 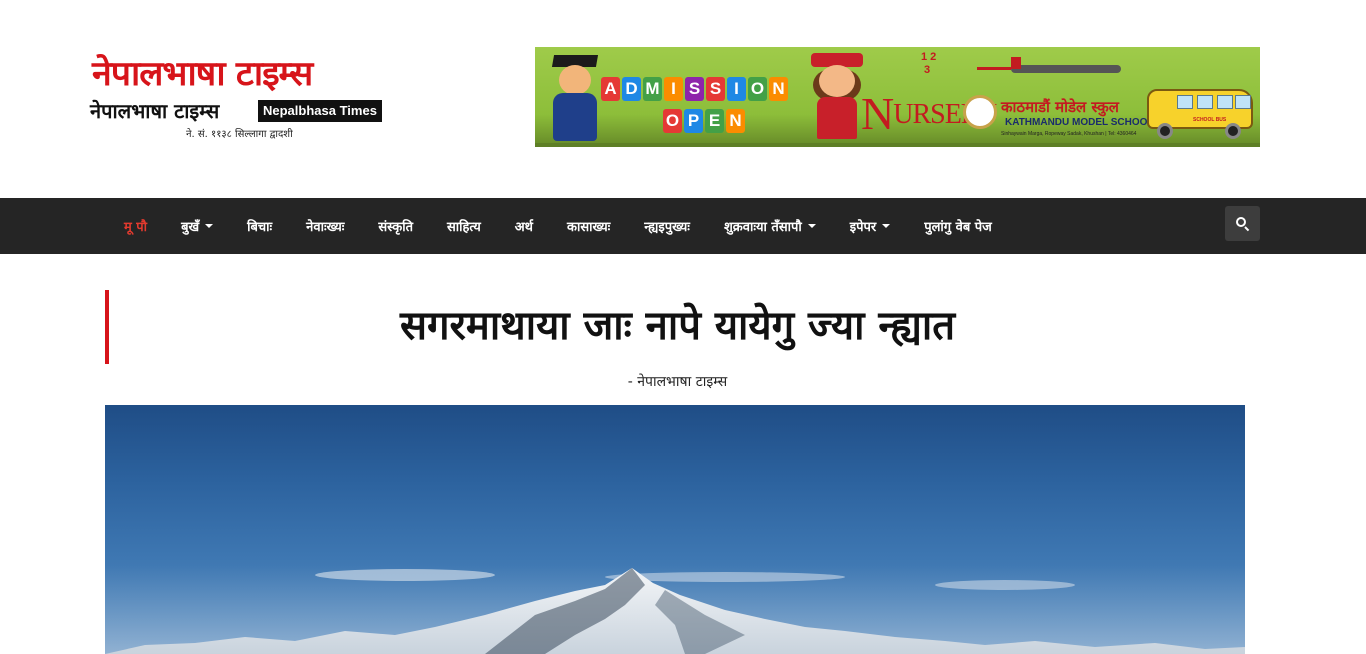 I want to click on nav-item-label: मू पौ, so click(x=136, y=227).